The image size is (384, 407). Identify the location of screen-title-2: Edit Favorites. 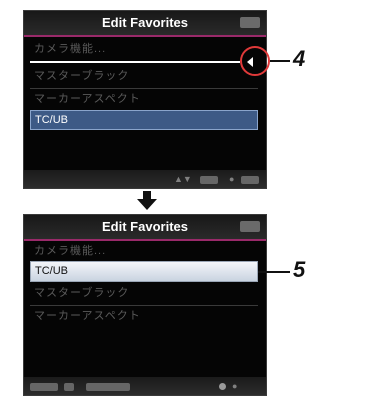
(145, 228).